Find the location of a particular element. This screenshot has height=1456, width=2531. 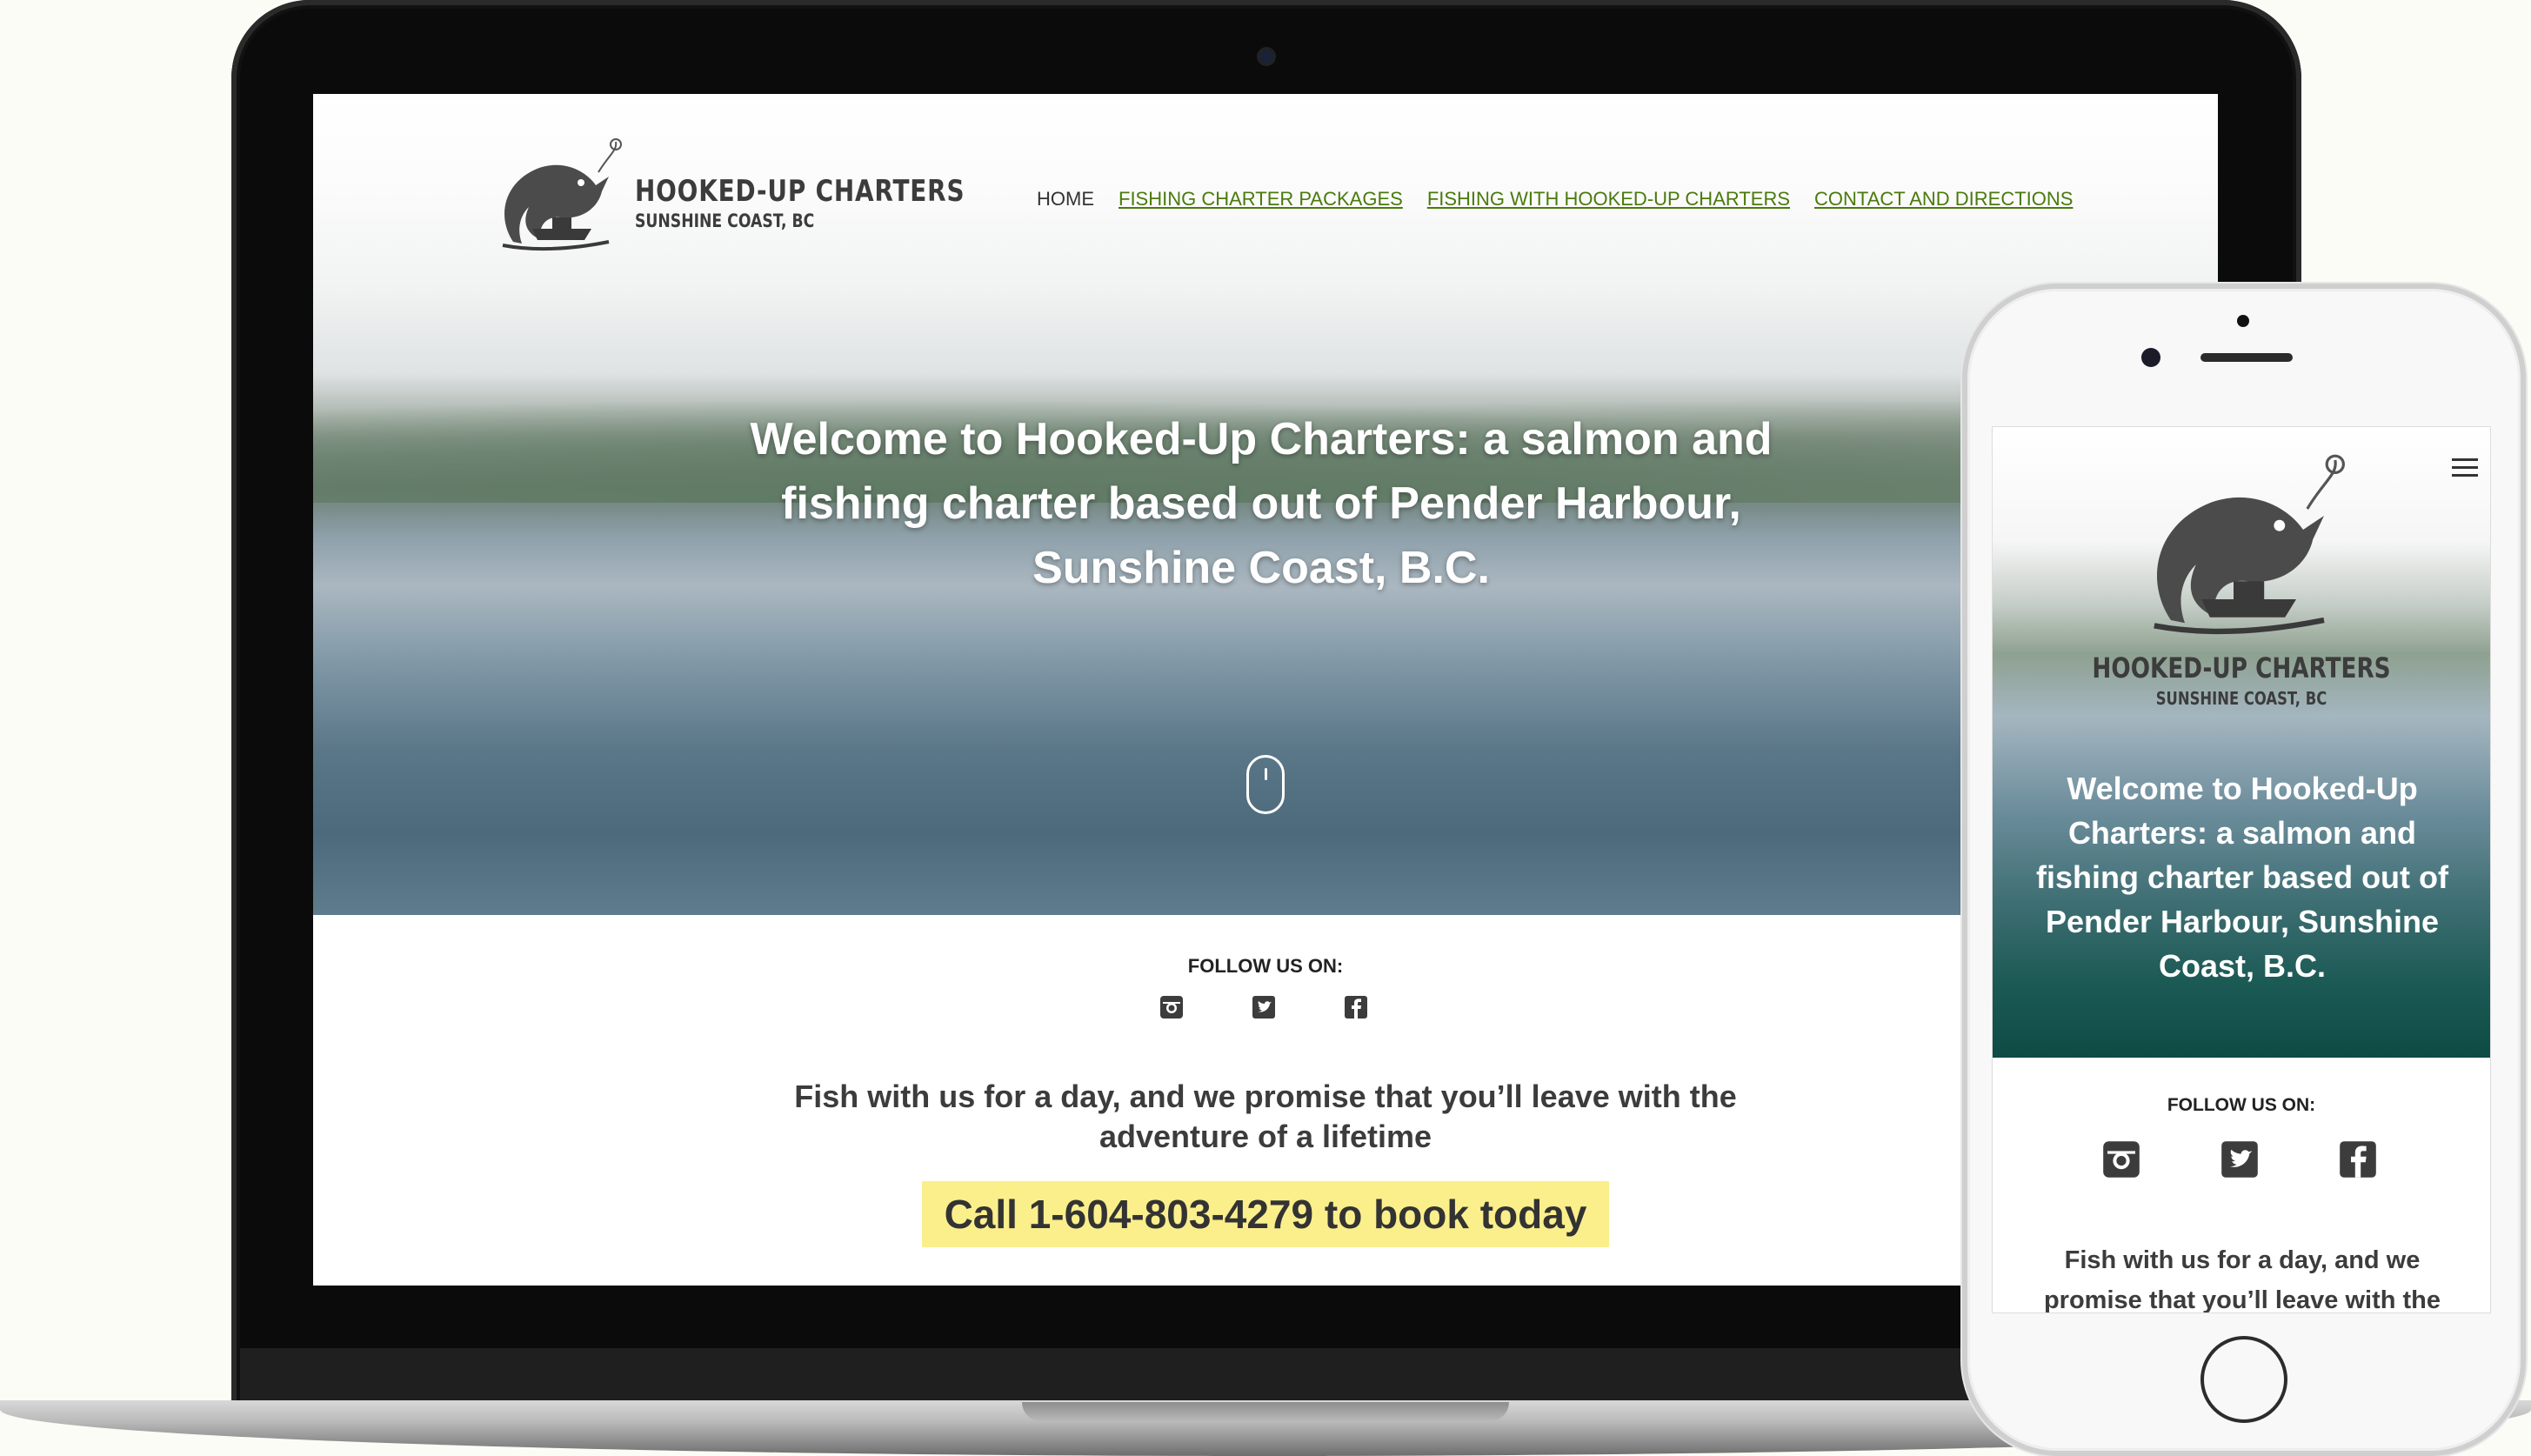

phone-sensor is located at coordinates (2243, 321).